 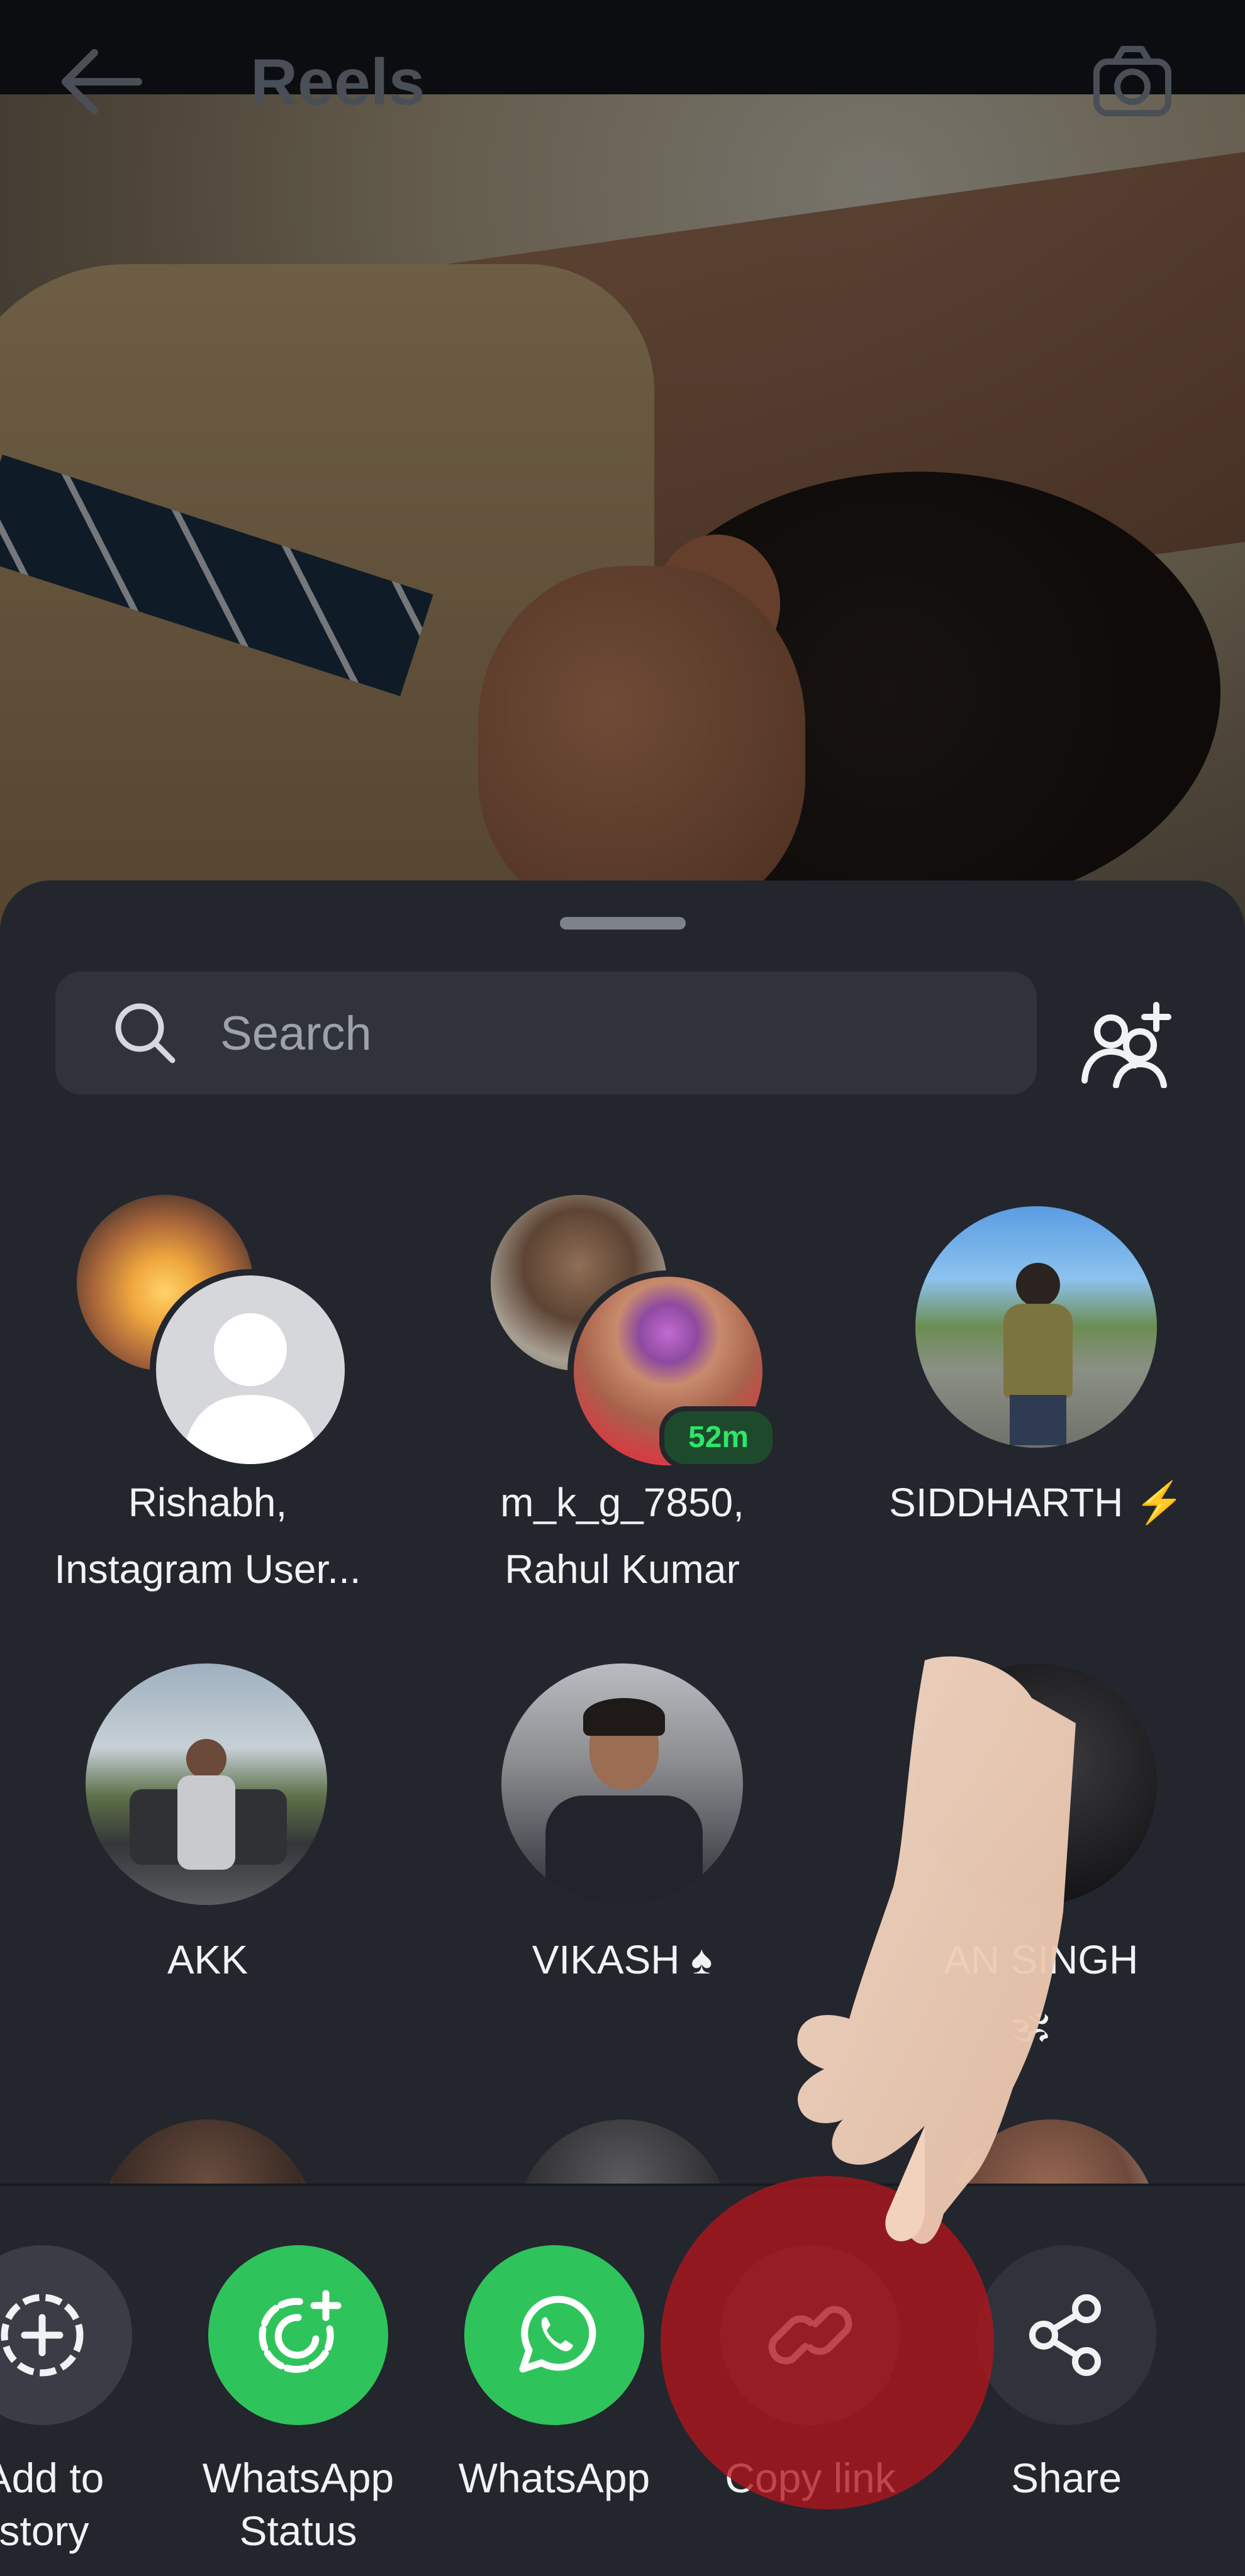 I want to click on whatsapp-label: WhatsApp, so click(x=554, y=2478).